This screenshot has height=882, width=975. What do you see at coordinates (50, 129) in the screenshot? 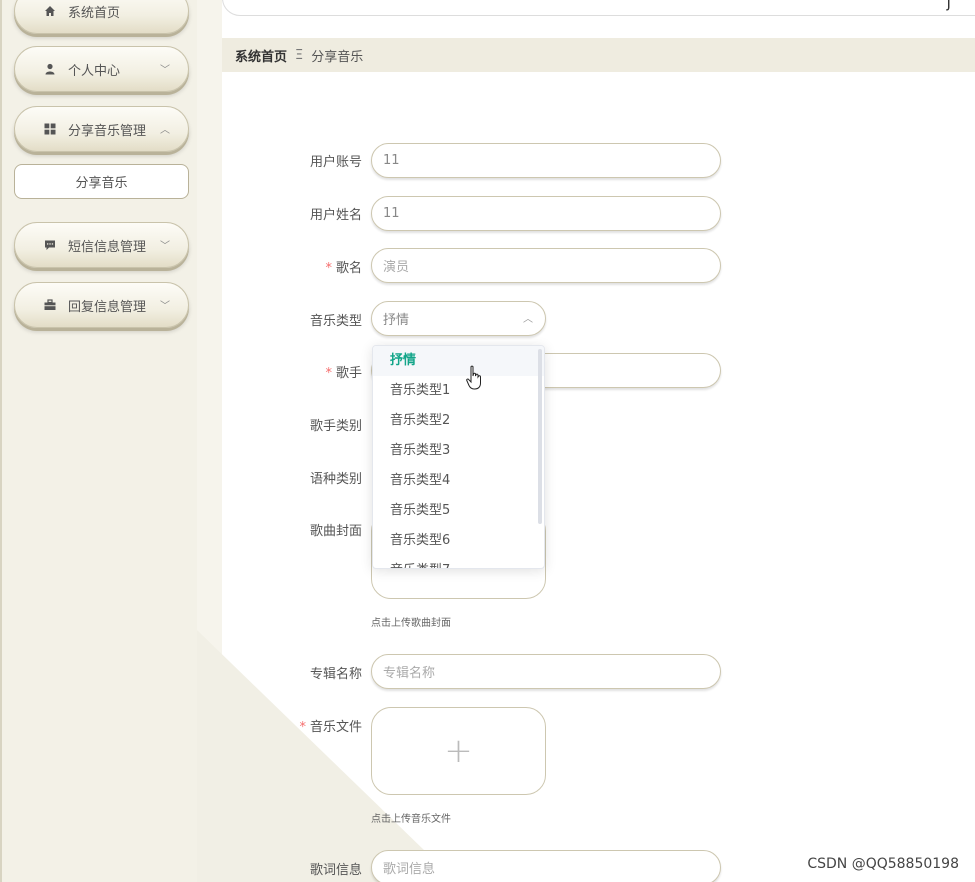
I see `grid-icon` at bounding box center [50, 129].